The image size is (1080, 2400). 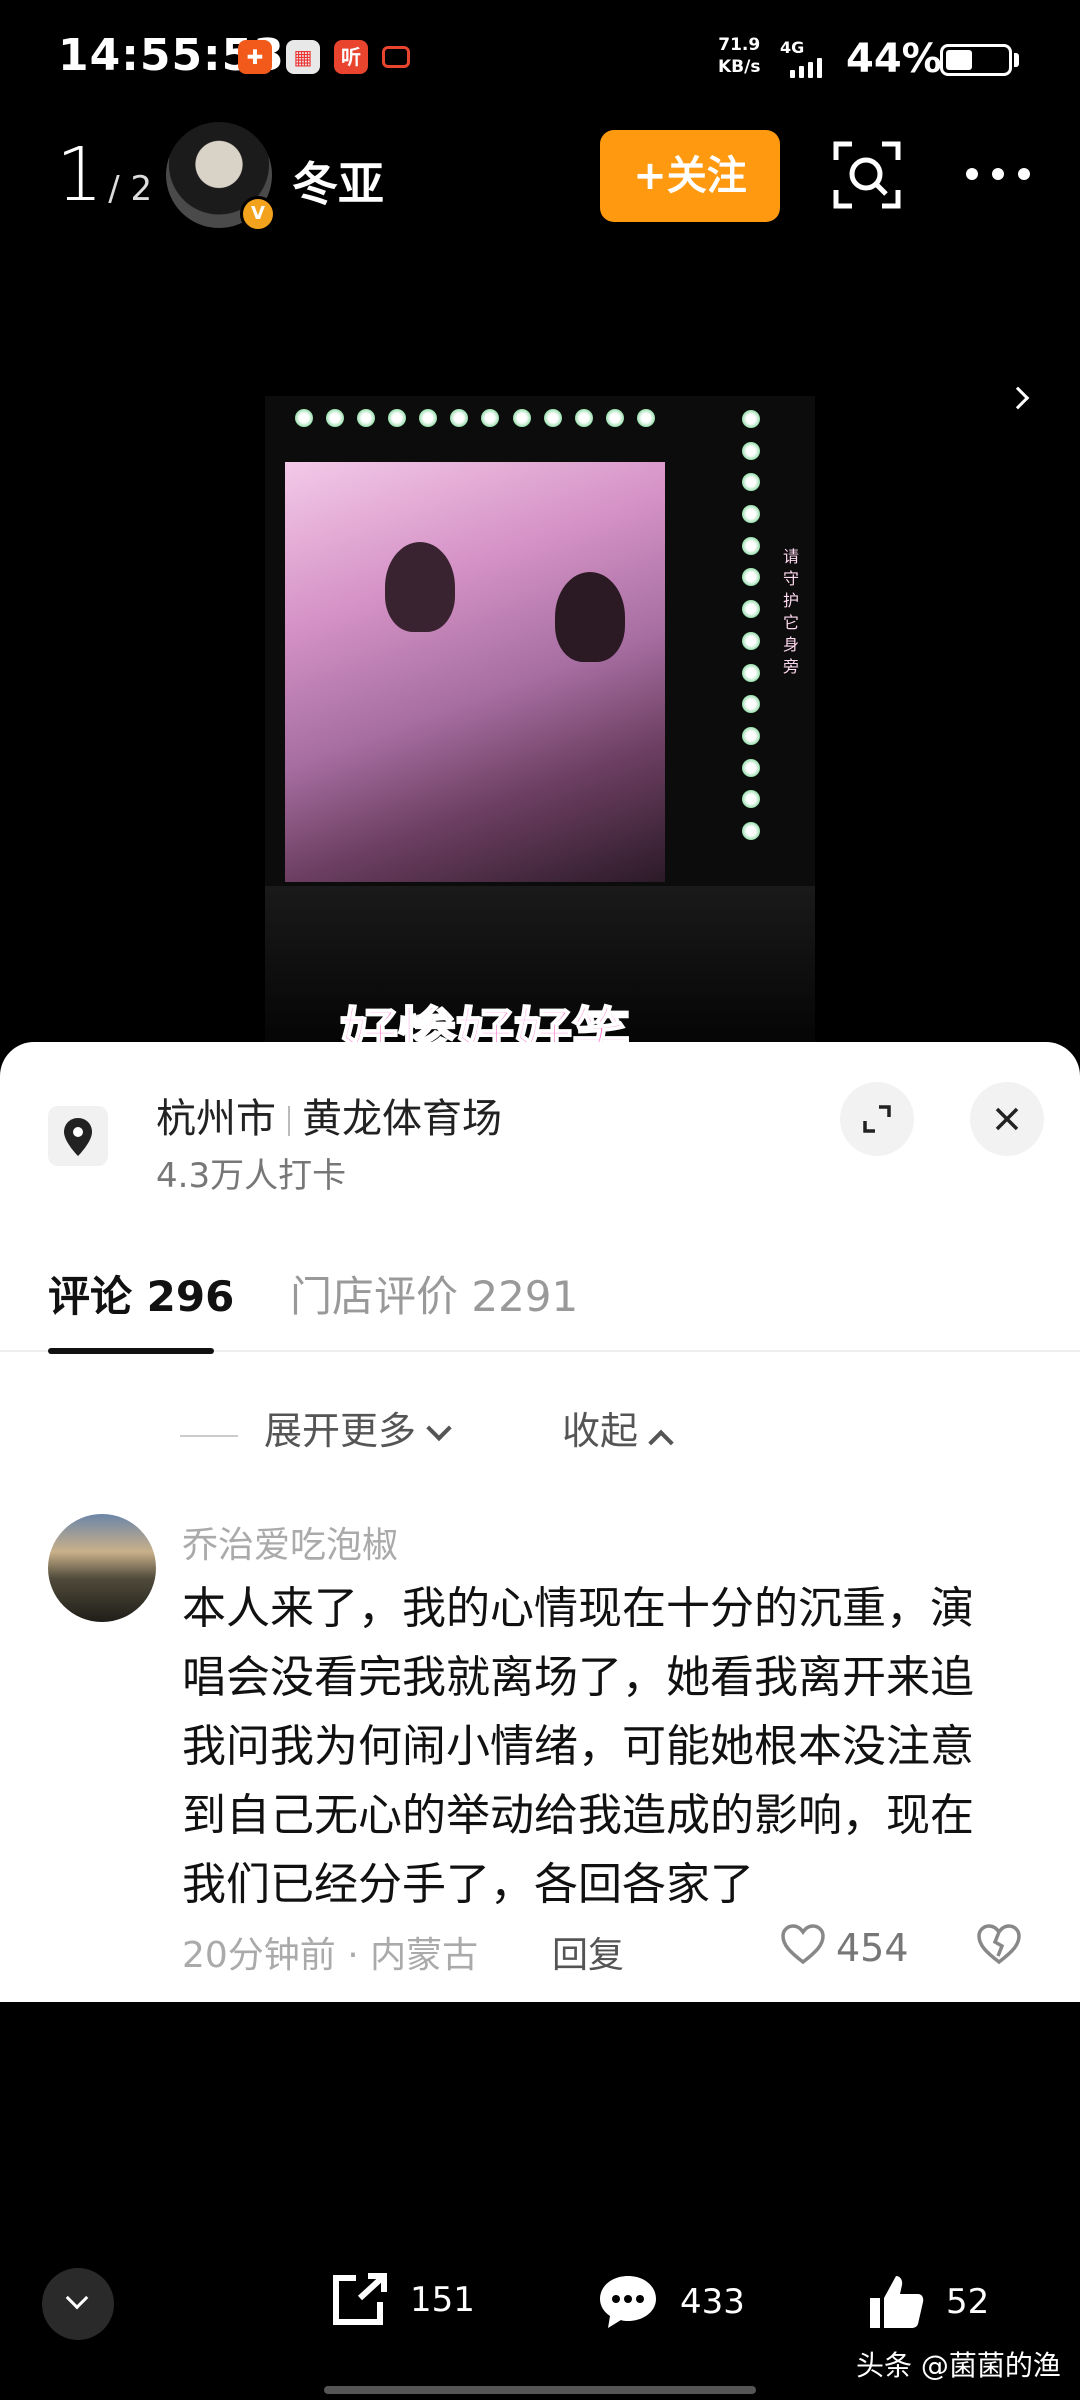 I want to click on heart-icon, so click(x=803, y=1947).